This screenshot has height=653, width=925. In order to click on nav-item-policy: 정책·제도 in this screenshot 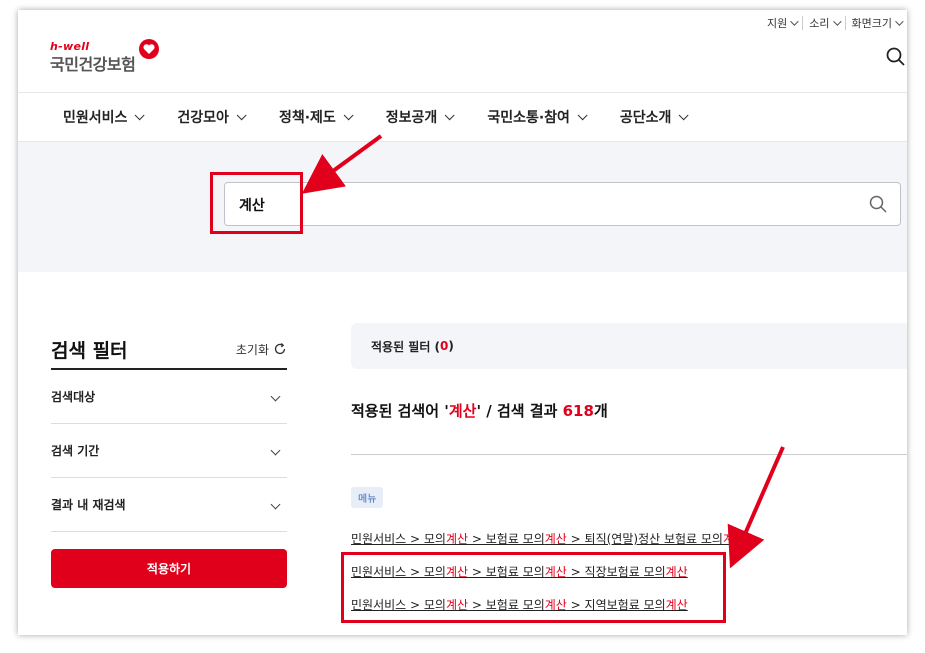, I will do `click(316, 117)`.